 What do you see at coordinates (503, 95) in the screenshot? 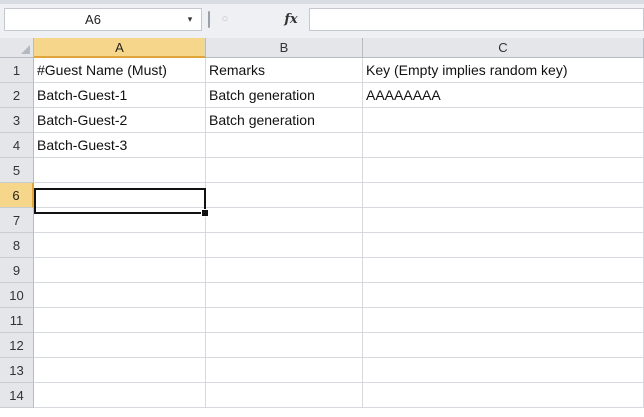
I see `cell-c2: AAAAAAAA` at bounding box center [503, 95].